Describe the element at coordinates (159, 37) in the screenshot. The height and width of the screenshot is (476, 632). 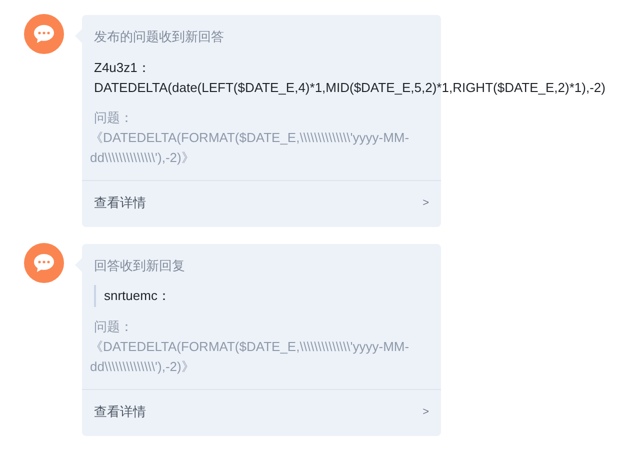
I see `notification-title: 发布的问题收到新回答` at that location.